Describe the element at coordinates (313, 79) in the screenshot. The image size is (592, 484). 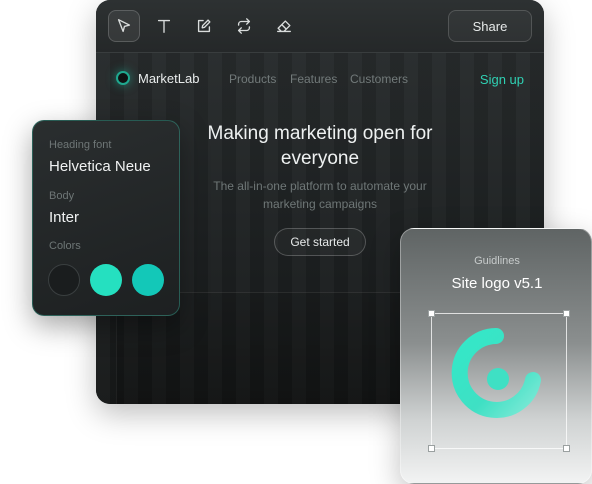
I see `nav-link-features: Features` at that location.